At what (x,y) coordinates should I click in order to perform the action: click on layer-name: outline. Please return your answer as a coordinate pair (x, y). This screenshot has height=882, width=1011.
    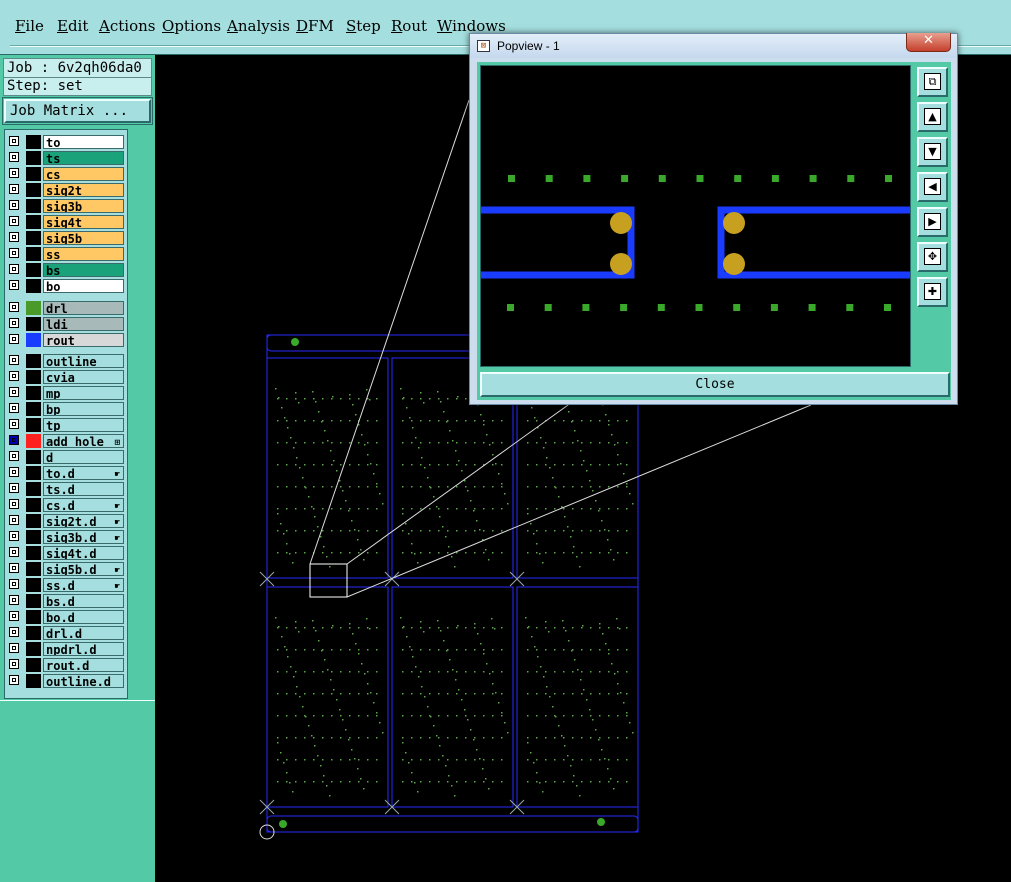
    Looking at the image, I should click on (83, 361).